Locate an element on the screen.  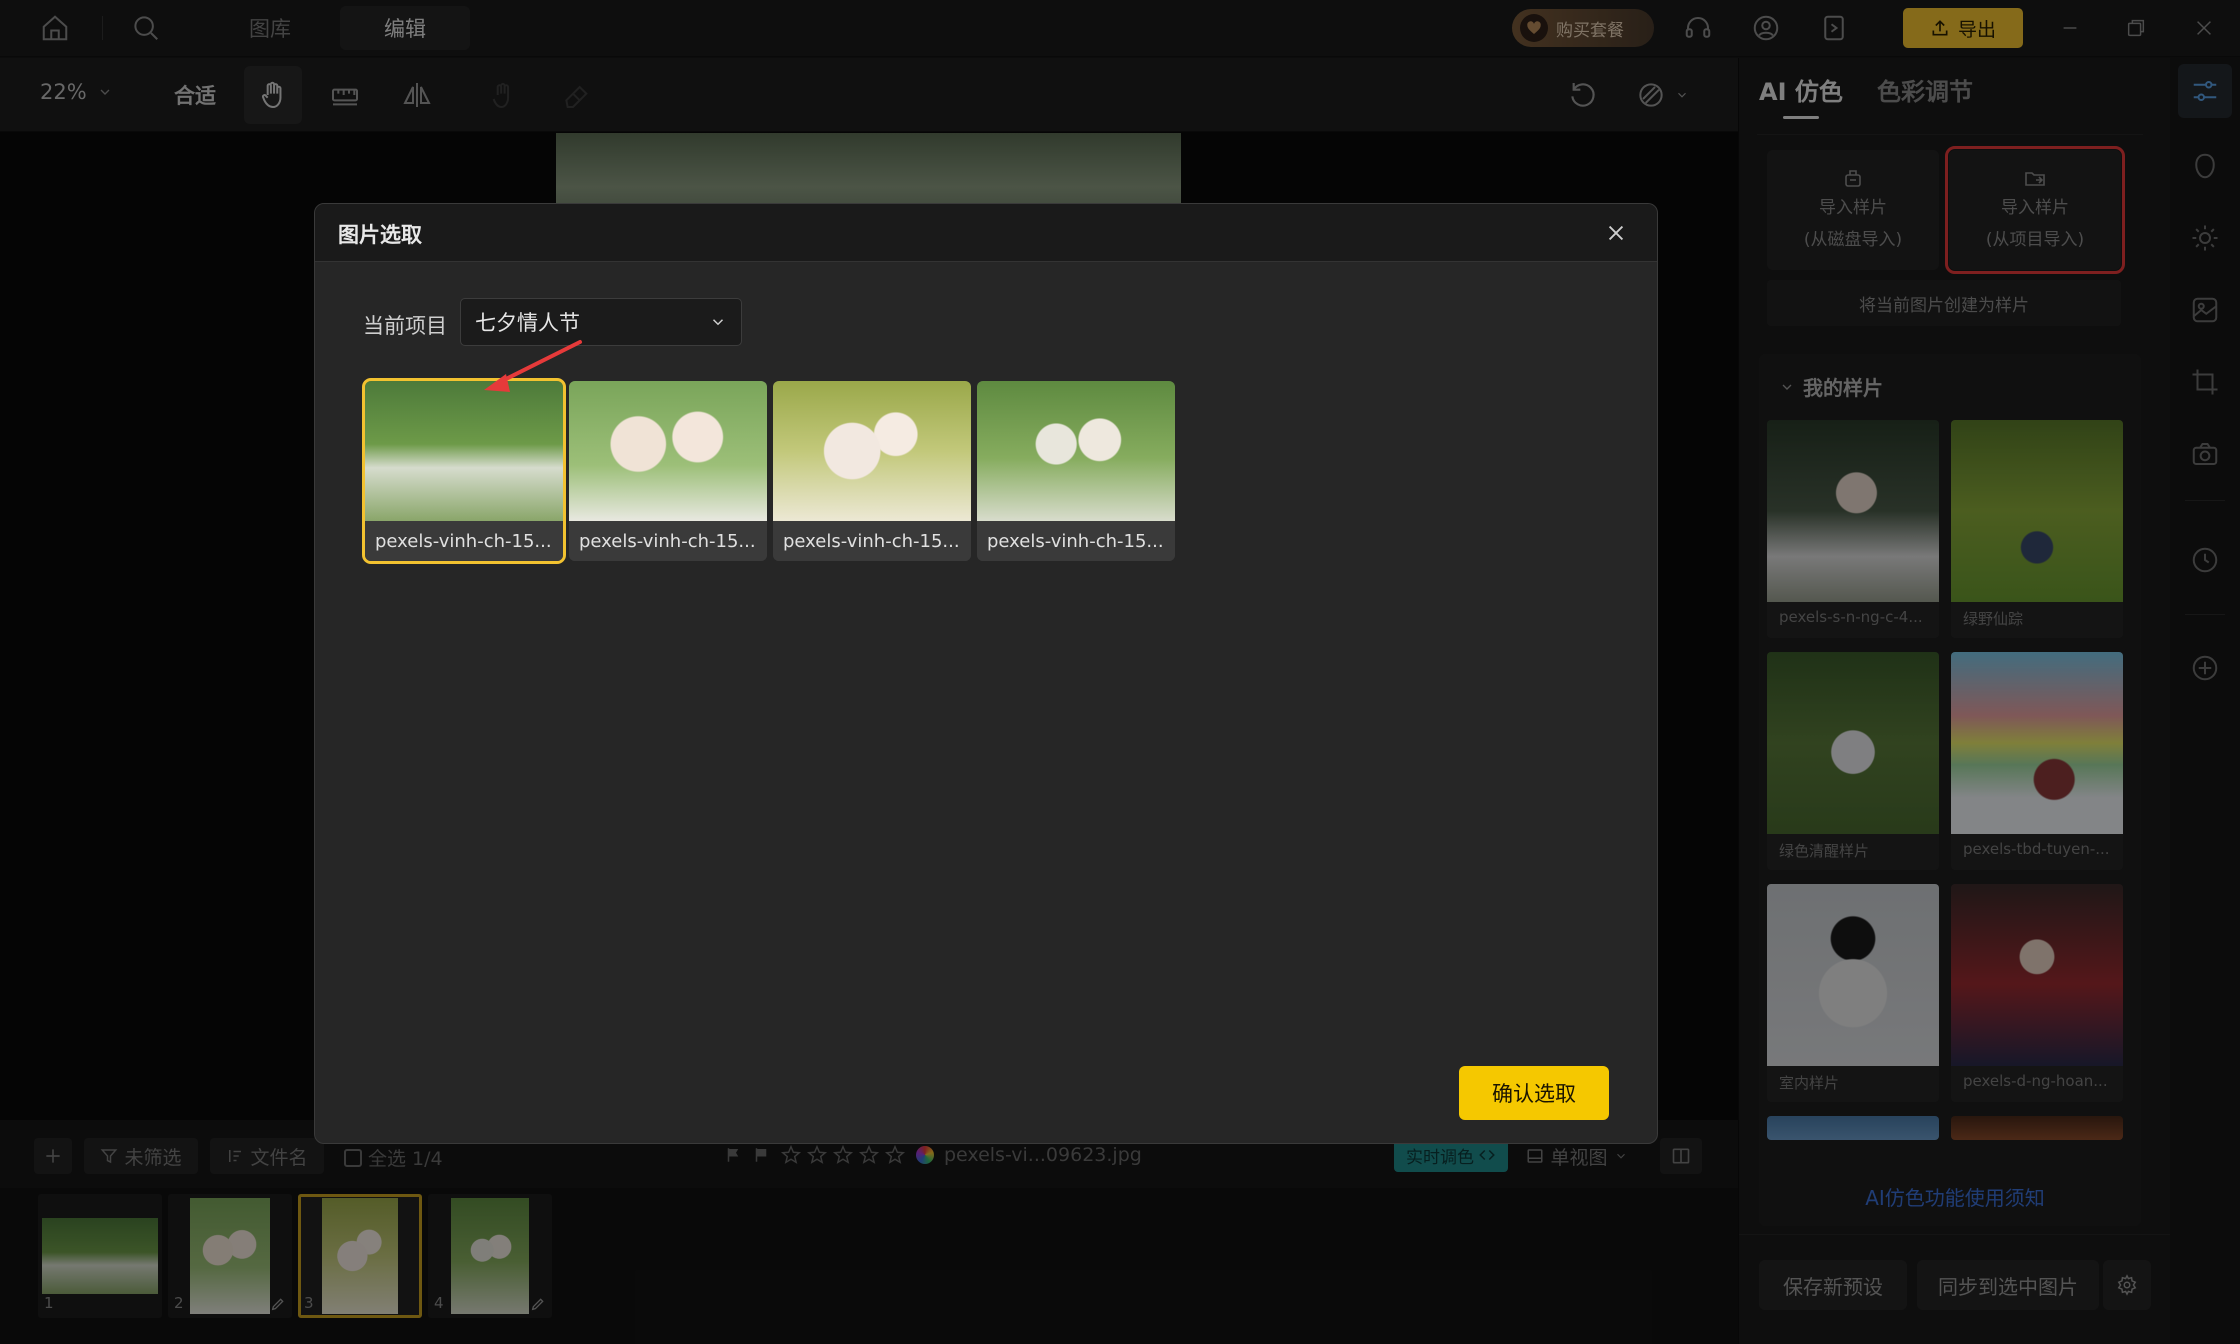
dialog-header: 图片选取 is located at coordinates (986, 233).